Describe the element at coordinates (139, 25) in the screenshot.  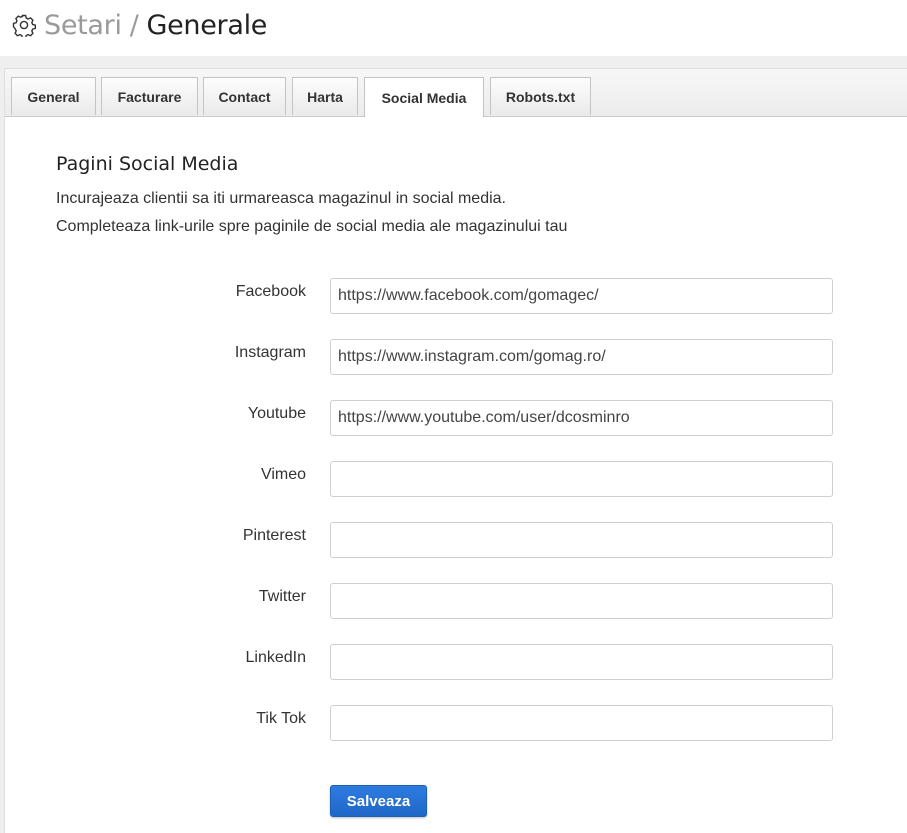
I see `page-title: Setari / Generale` at that location.